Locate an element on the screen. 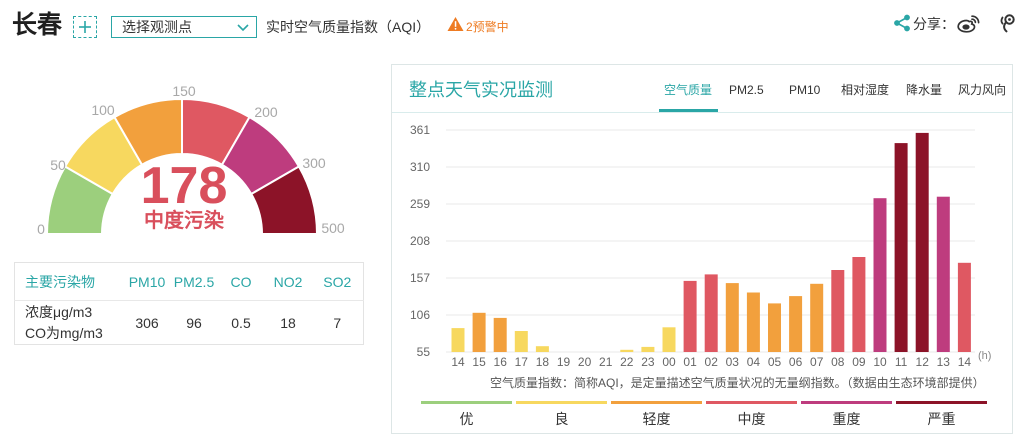 This screenshot has height=442, width=1028. y-tick-label: 157 is located at coordinates (420, 278).